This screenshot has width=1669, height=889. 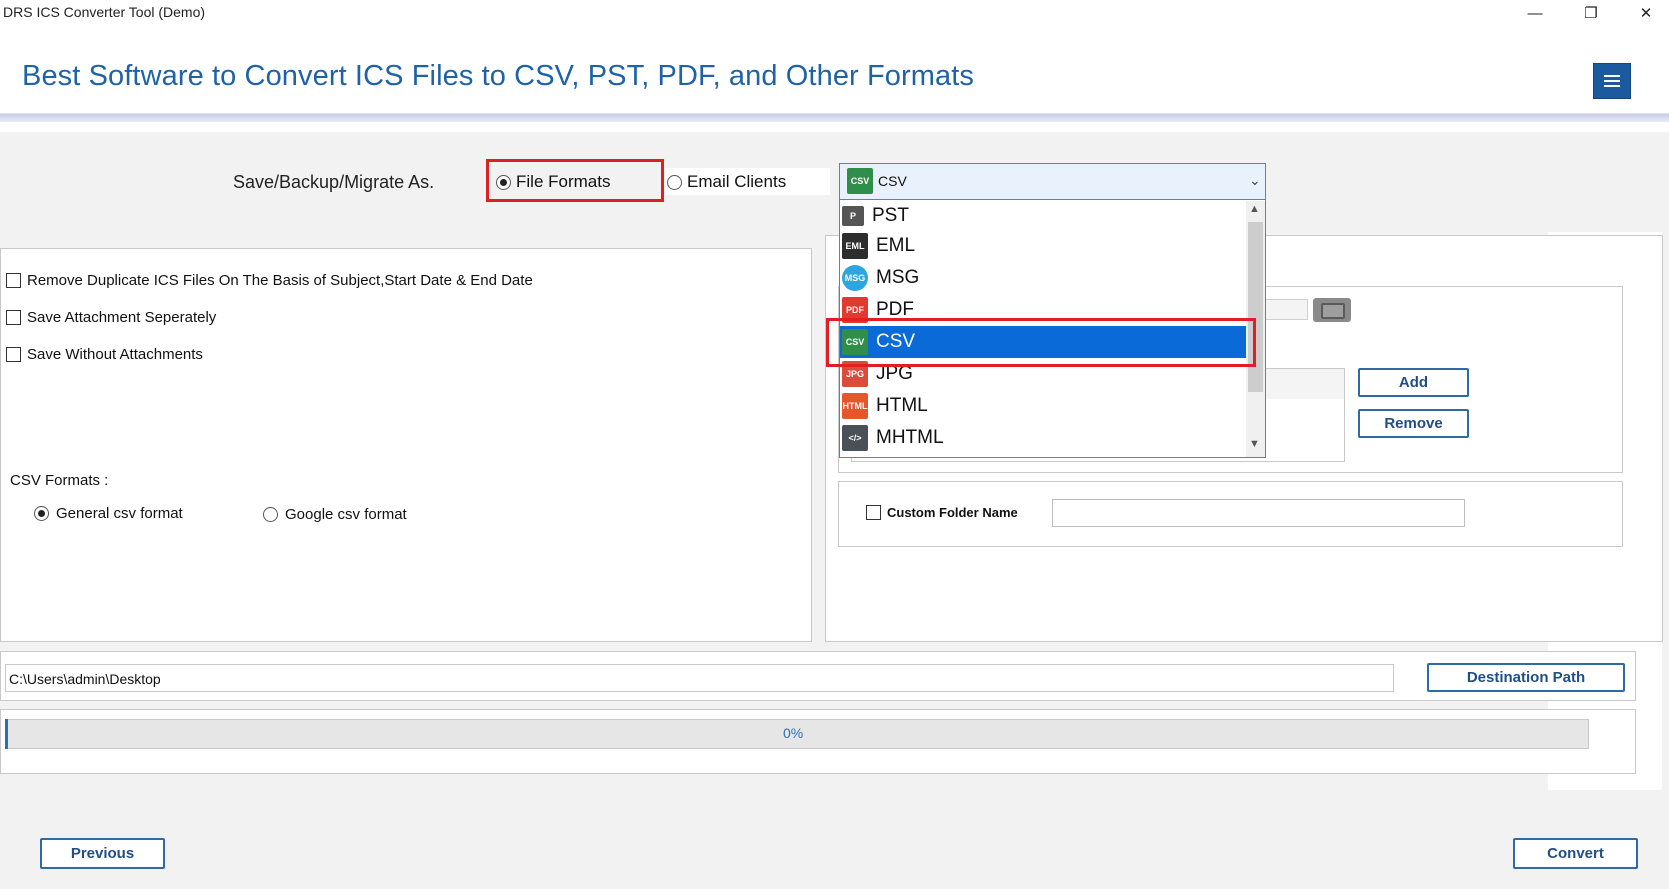 I want to click on footer, so click(x=834, y=844).